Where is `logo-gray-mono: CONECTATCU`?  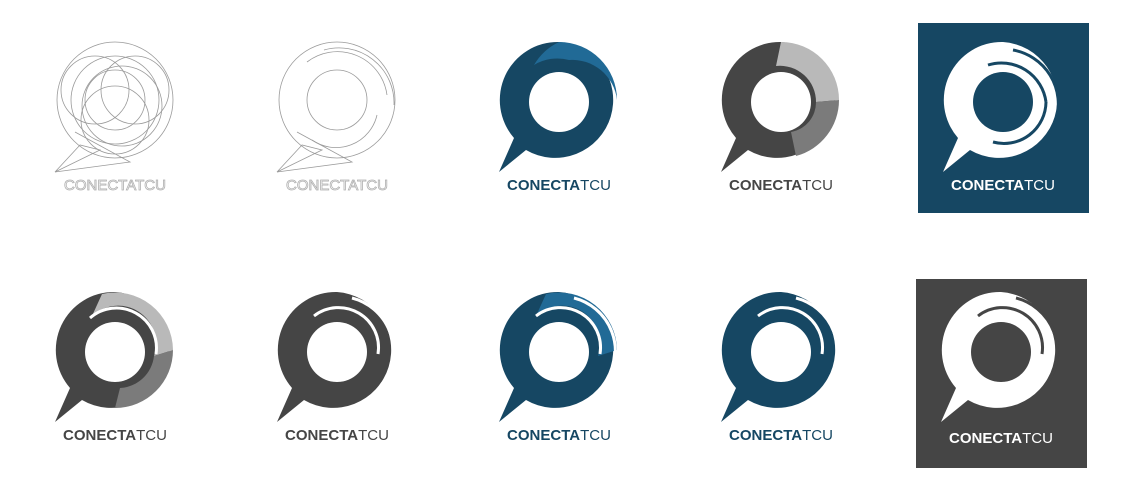 logo-gray-mono: CONECTATCU is located at coordinates (337, 370).